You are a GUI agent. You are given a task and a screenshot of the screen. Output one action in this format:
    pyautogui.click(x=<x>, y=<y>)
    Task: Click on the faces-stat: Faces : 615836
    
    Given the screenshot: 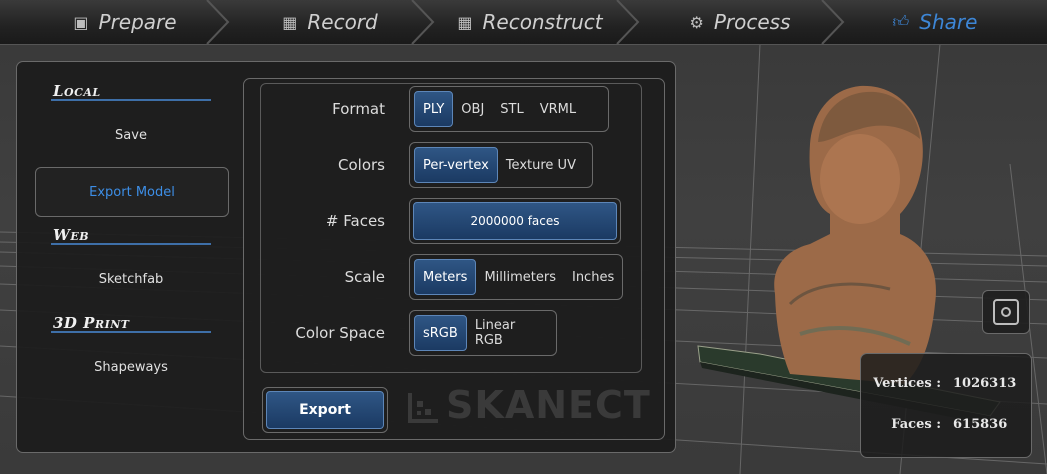 What is the action you would take?
    pyautogui.click(x=946, y=424)
    